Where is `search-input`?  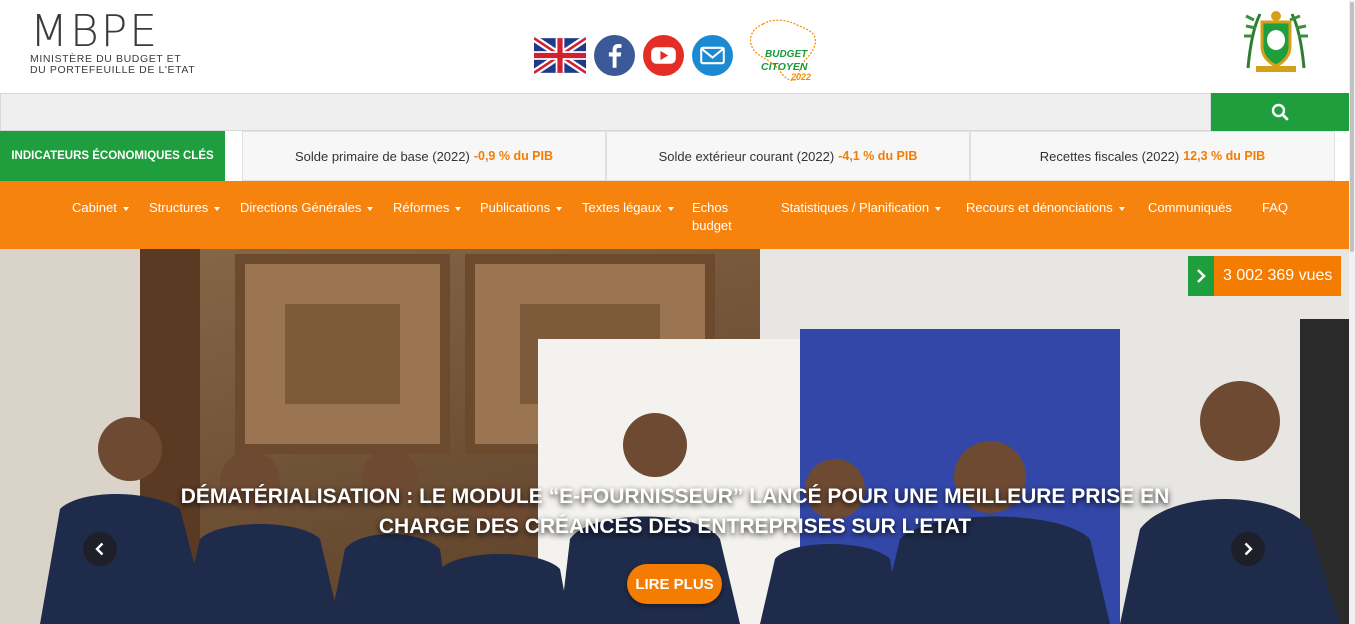 search-input is located at coordinates (605, 112).